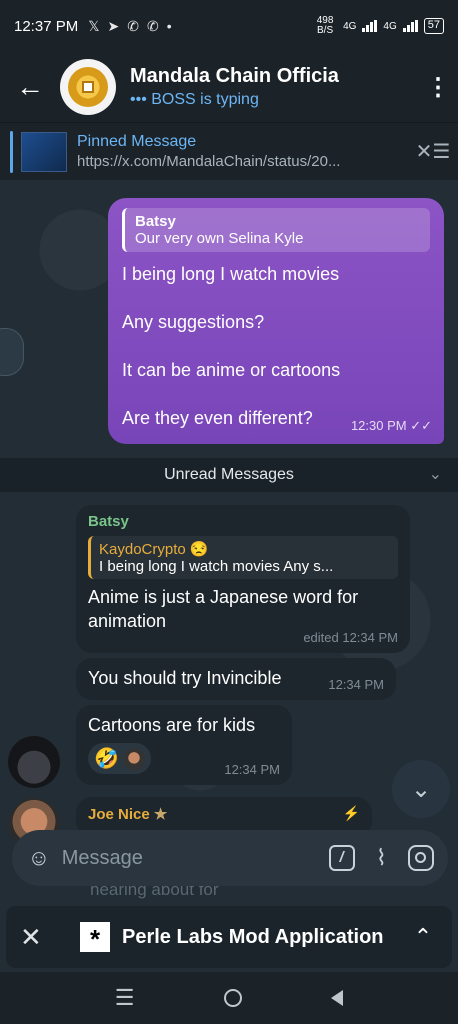 The height and width of the screenshot is (1024, 458). Describe the element at coordinates (194, 99) in the screenshot. I see `typing-status: ••• BOSS is typing` at that location.